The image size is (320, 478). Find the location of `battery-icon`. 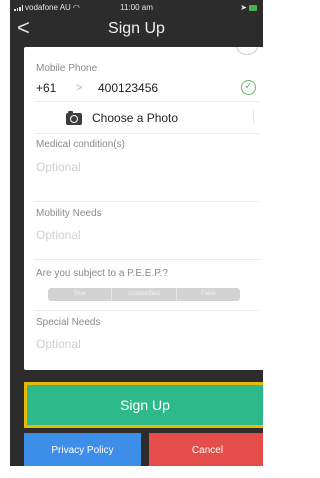

battery-icon is located at coordinates (253, 7).